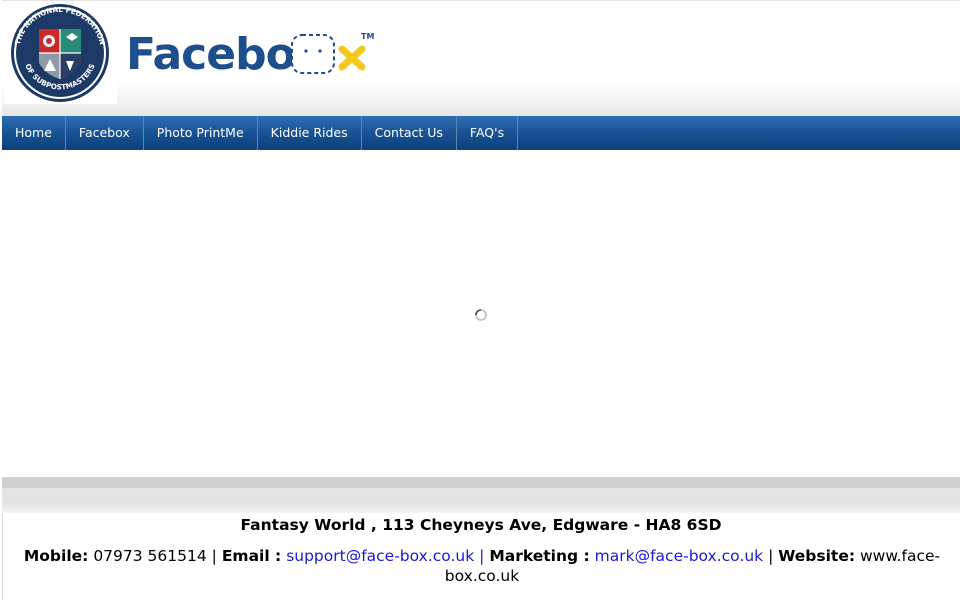 The width and height of the screenshot is (960, 600). Describe the element at coordinates (150, 556) in the screenshot. I see `mobile-value: 07973 561514` at that location.